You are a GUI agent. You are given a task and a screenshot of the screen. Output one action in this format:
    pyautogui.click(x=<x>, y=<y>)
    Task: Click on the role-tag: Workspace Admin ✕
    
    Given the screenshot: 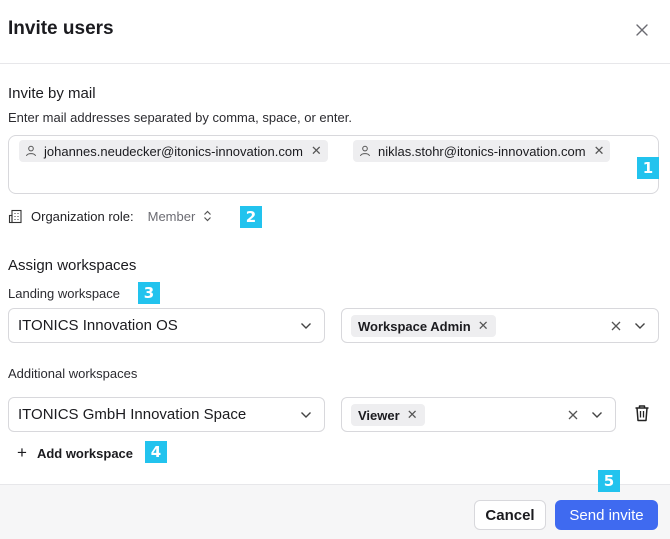 What is the action you would take?
    pyautogui.click(x=423, y=326)
    